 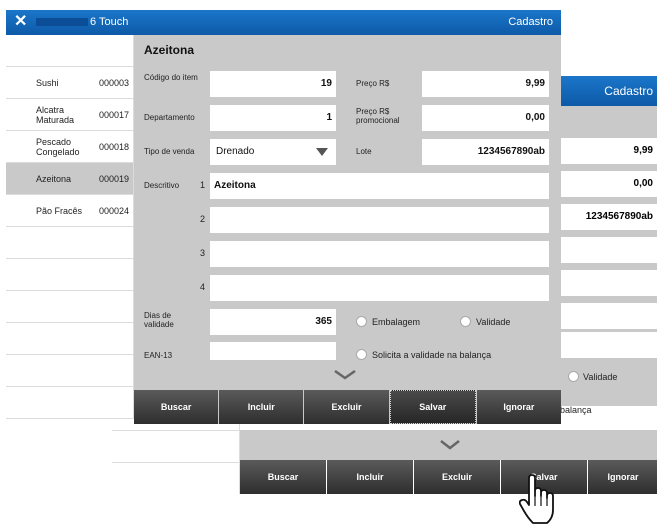 I want to click on product-code: 000018, so click(x=114, y=146).